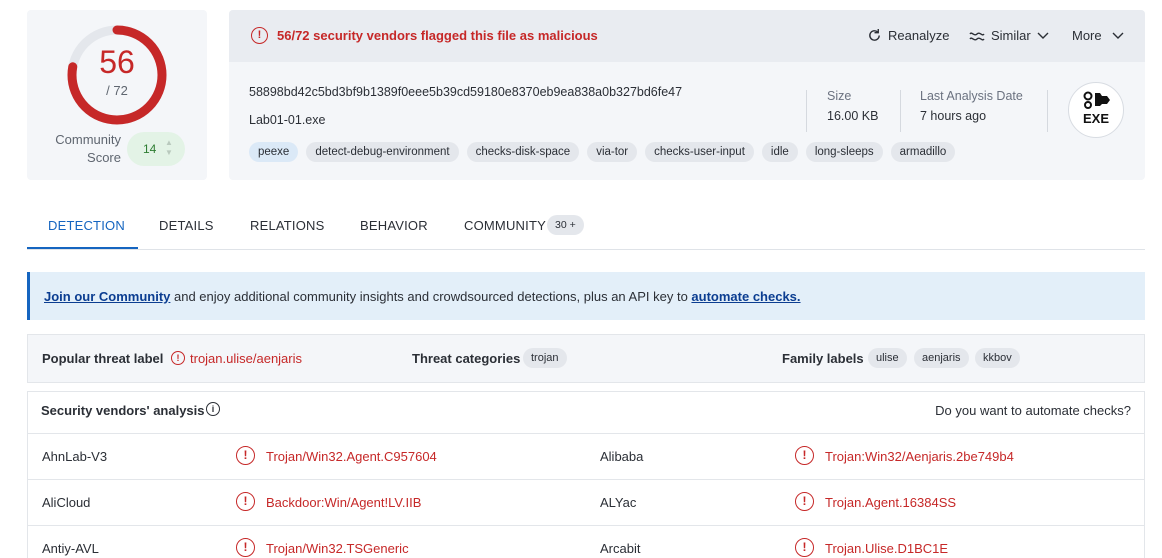 The image size is (1162, 558). Describe the element at coordinates (997, 358) in the screenshot. I see `family-label-tag: kkbov` at that location.